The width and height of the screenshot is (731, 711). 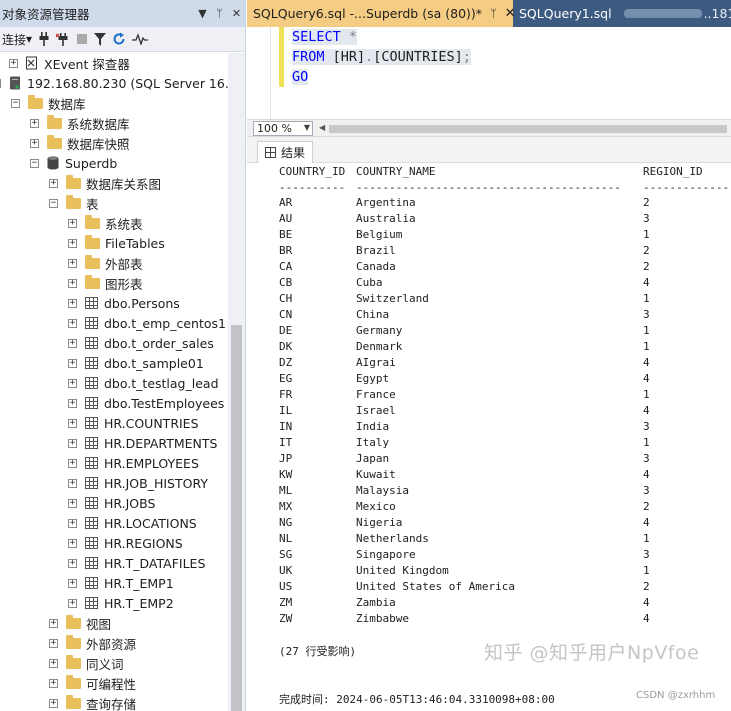 I want to click on tree-node-table: + dbo.t_emp_centos1, so click(x=147, y=323).